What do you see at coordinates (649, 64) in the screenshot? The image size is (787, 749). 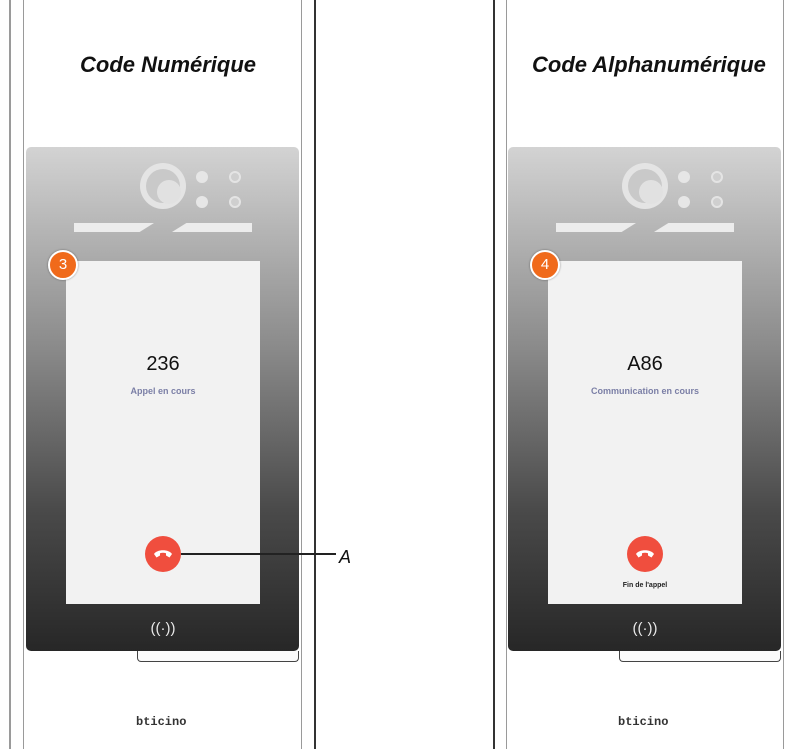 I see `panel-title: Code Alphanumérique` at bounding box center [649, 64].